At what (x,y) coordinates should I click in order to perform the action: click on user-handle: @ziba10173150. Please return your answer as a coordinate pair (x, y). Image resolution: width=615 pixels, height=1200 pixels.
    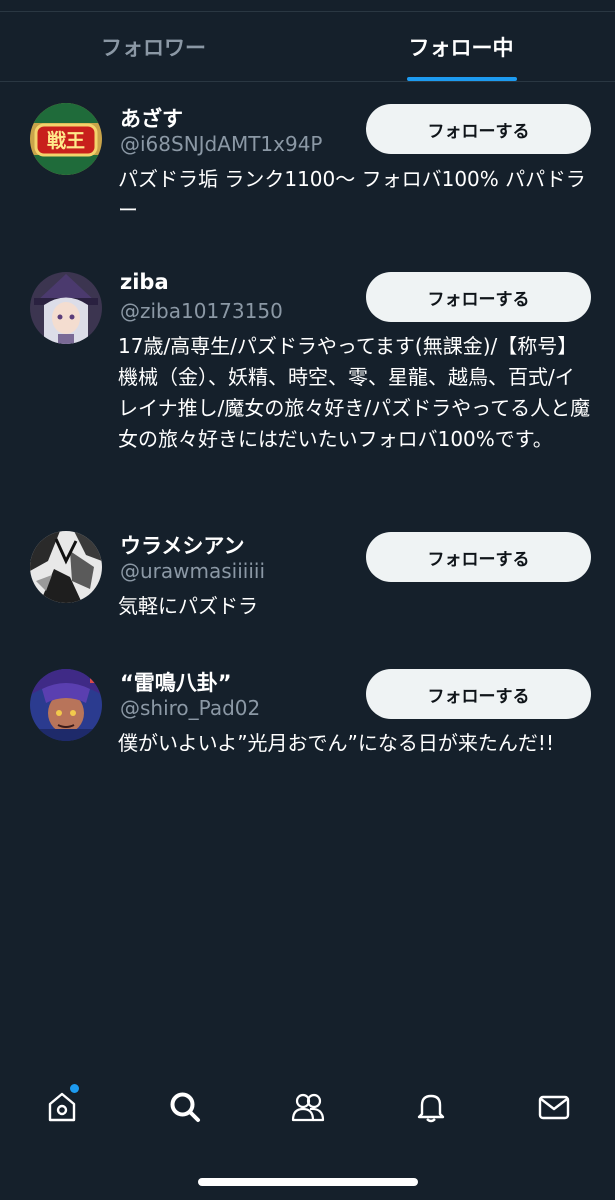
    Looking at the image, I should click on (201, 311).